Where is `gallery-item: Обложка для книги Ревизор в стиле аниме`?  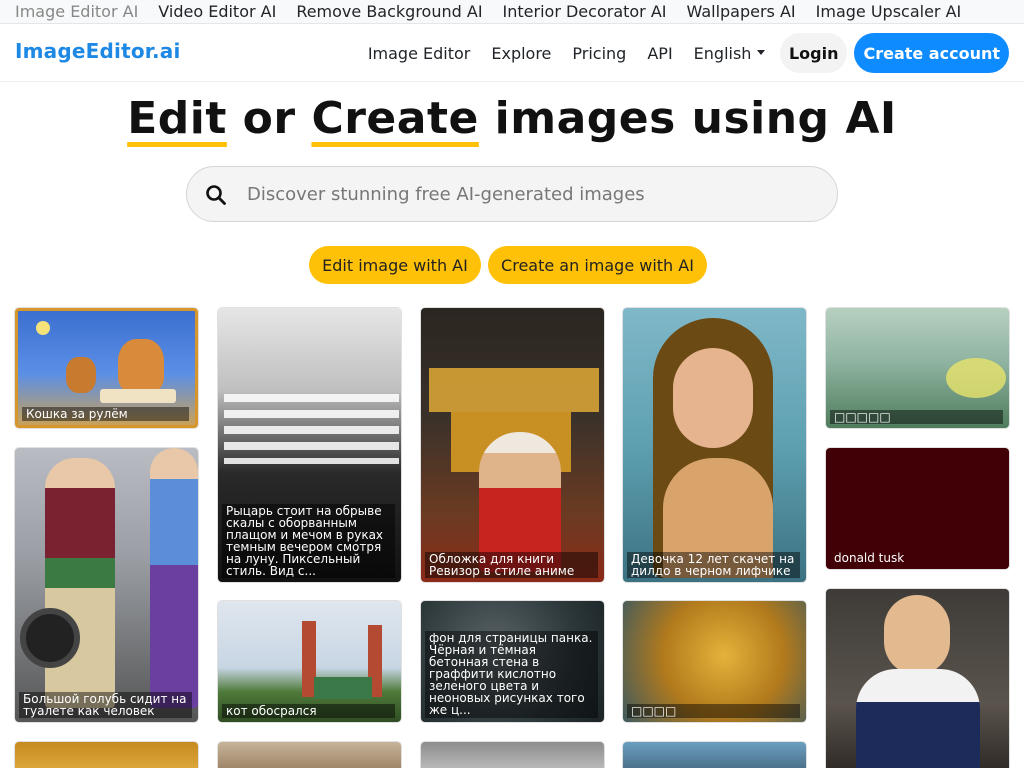 gallery-item: Обложка для книги Ревизор в стиле аниме is located at coordinates (512, 445).